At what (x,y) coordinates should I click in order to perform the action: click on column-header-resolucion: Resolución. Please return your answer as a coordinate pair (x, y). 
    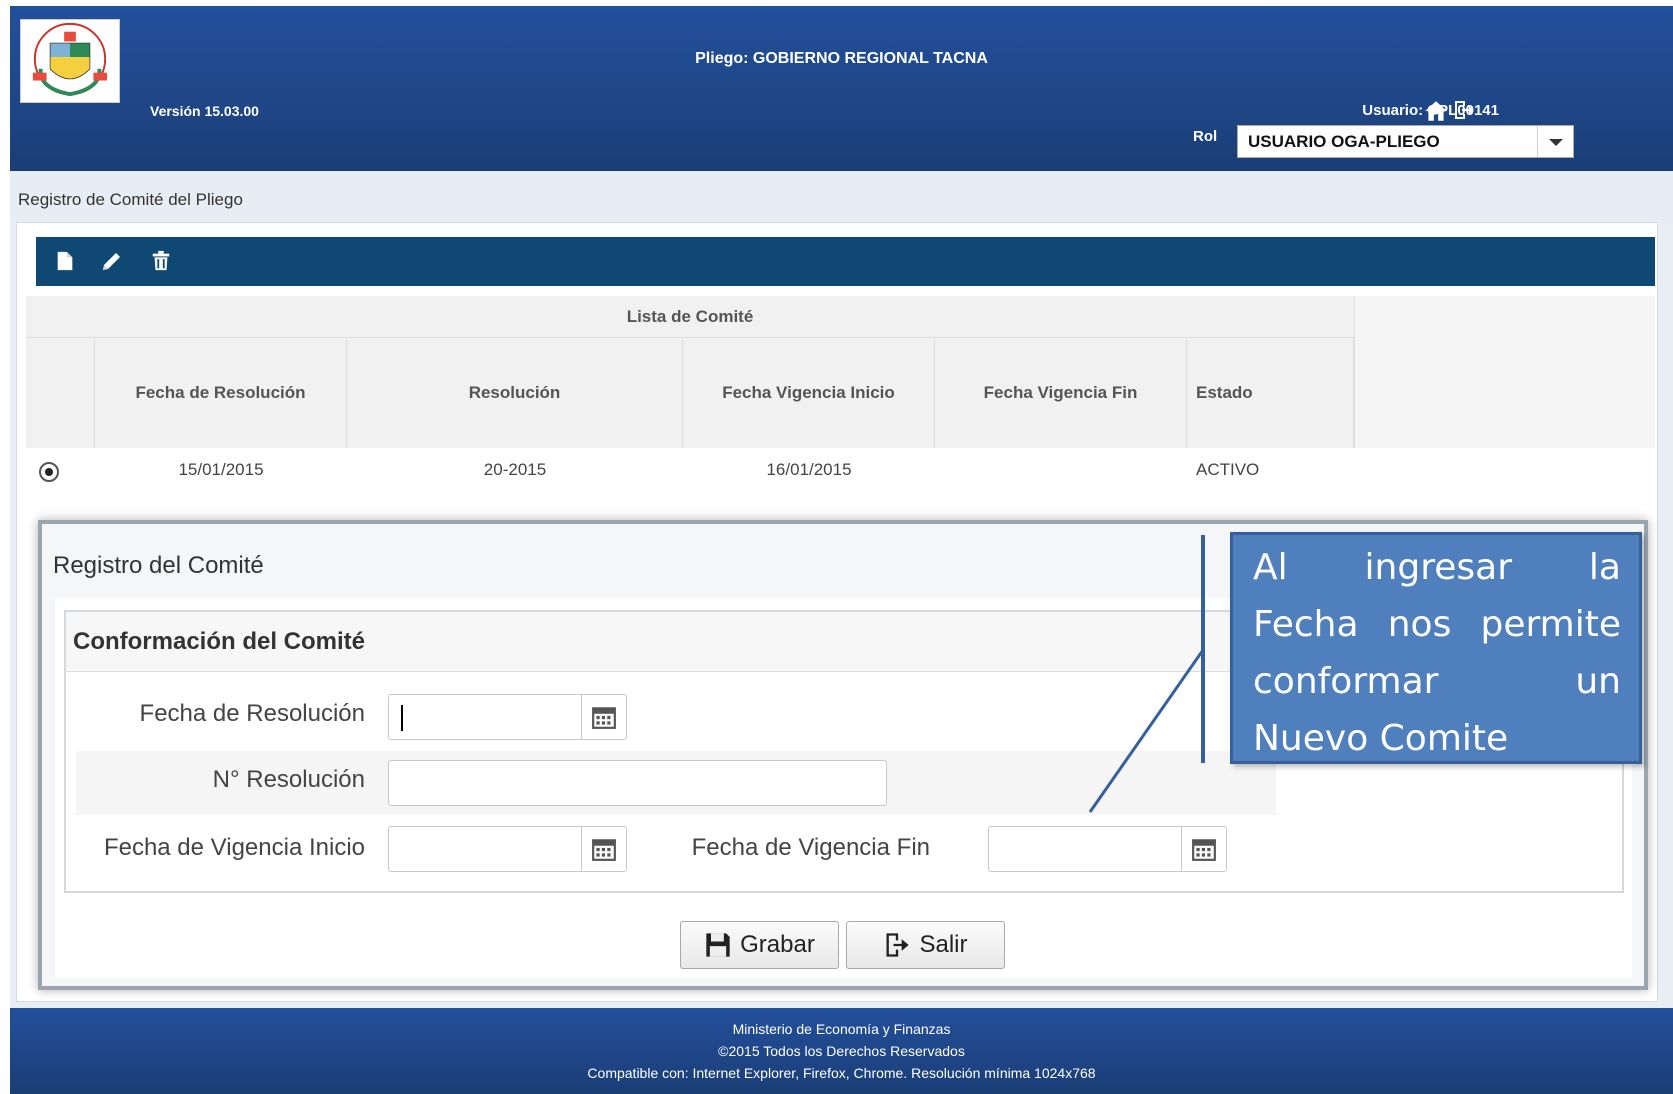
    Looking at the image, I should click on (515, 393).